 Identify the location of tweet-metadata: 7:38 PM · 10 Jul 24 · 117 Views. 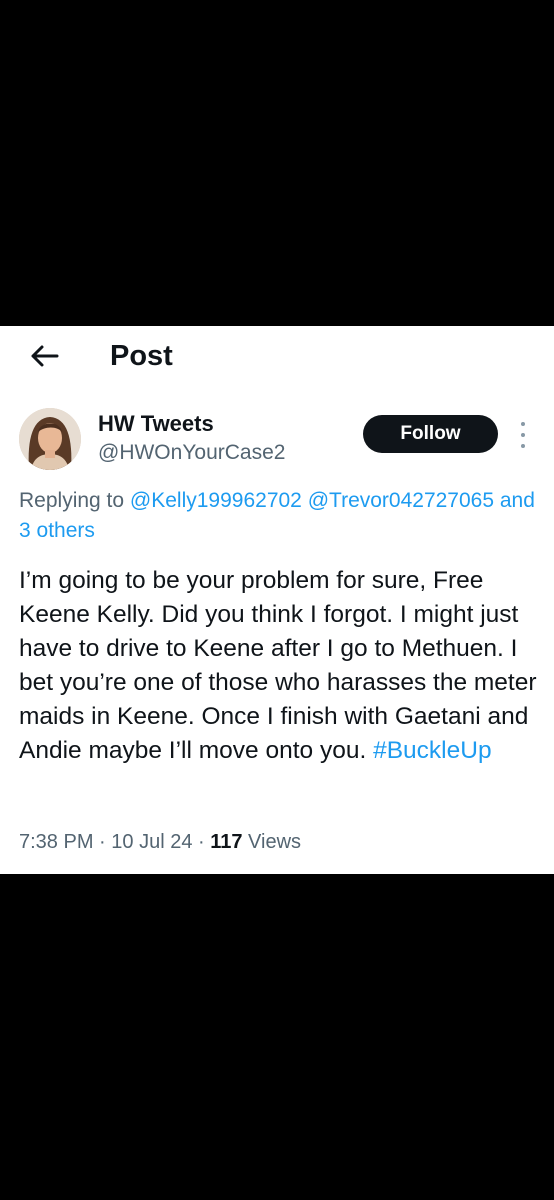
(160, 842).